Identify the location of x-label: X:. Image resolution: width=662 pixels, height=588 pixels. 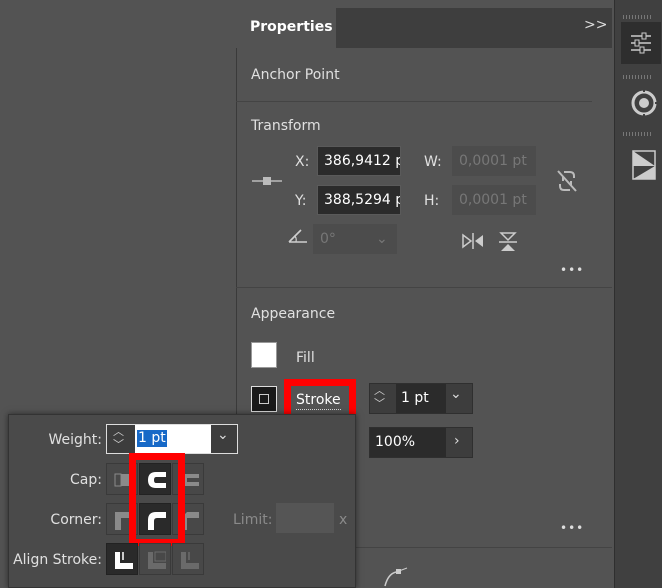
(302, 162).